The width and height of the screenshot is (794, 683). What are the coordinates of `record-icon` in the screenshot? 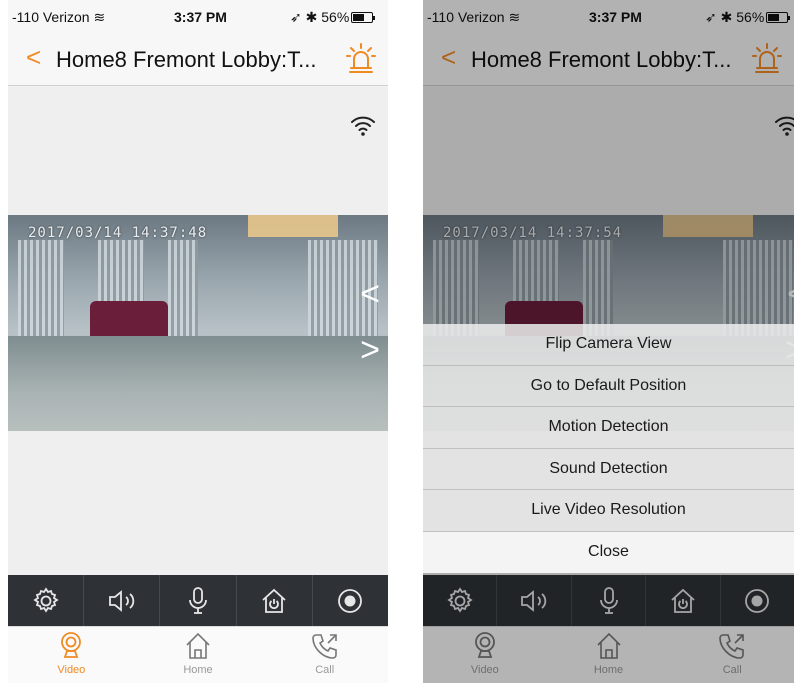 It's located at (350, 600).